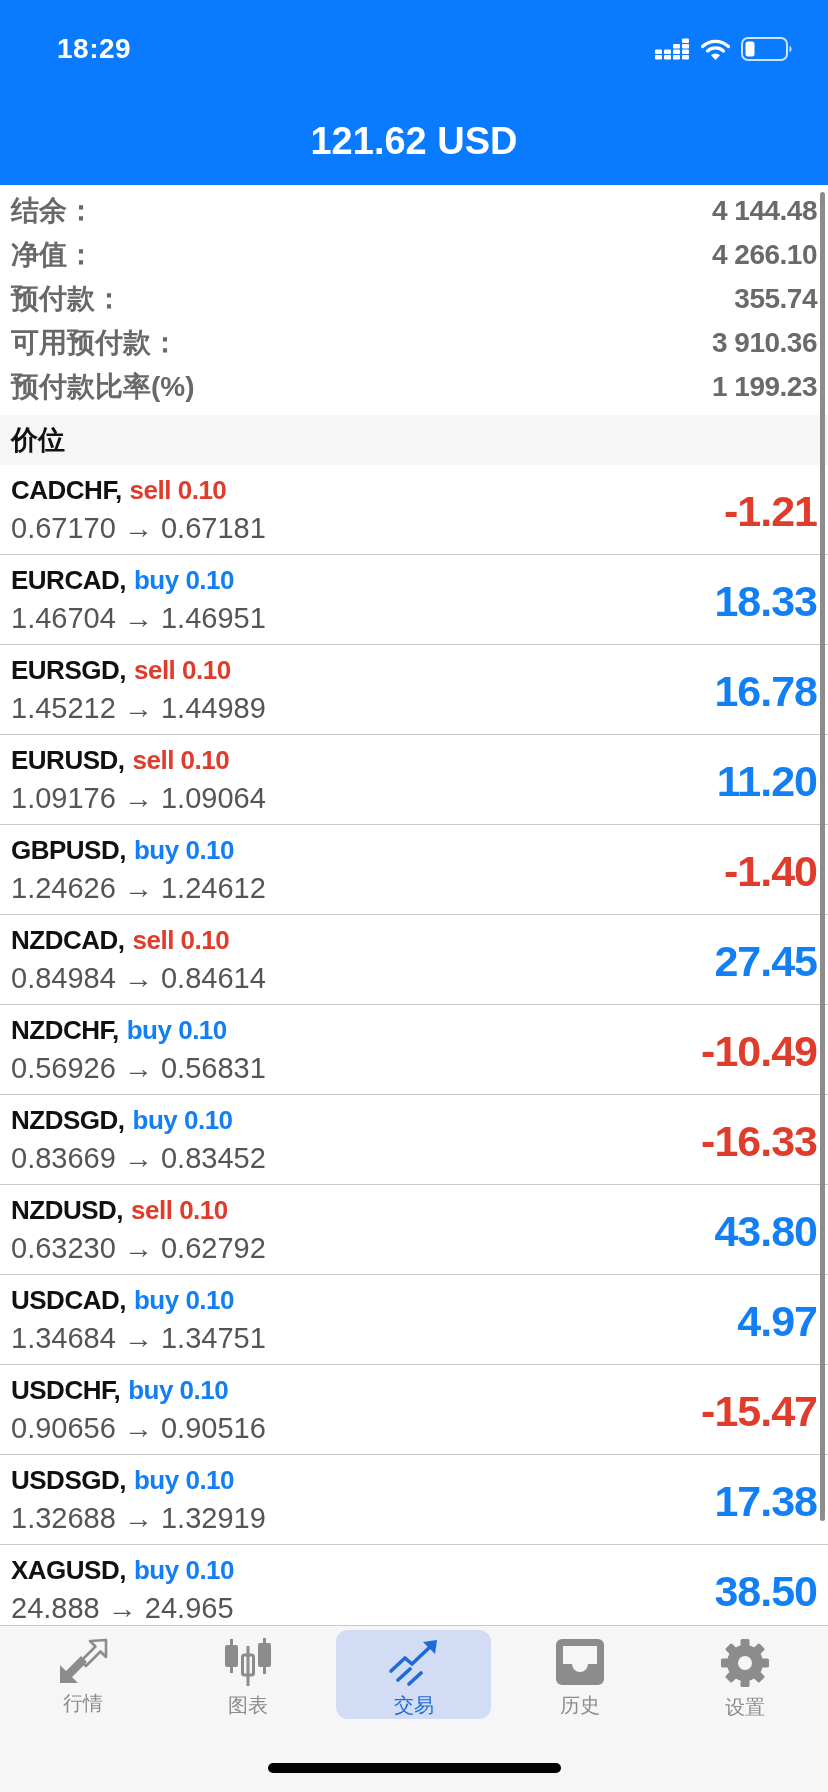 The height and width of the screenshot is (1792, 828). Describe the element at coordinates (67, 299) in the screenshot. I see `summary-label: 预付款：` at that location.